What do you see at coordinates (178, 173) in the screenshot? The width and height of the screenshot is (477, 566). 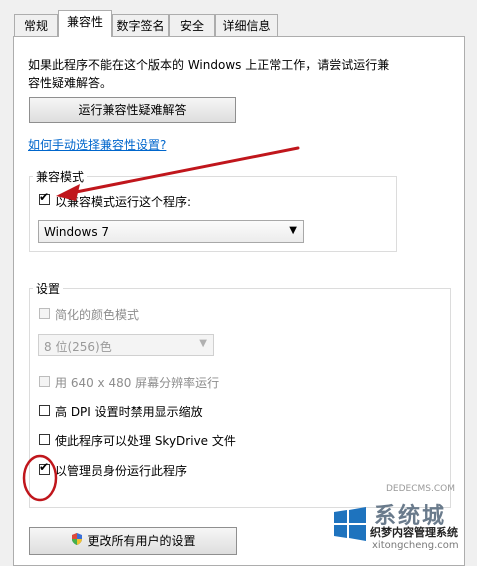 I see `red-arrow-icon` at bounding box center [178, 173].